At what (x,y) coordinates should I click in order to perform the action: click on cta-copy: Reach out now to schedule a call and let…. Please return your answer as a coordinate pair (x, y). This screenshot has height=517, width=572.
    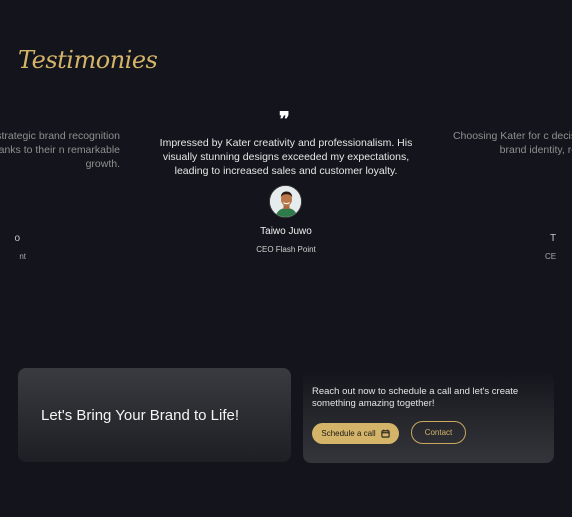
    Looking at the image, I should click on (415, 397).